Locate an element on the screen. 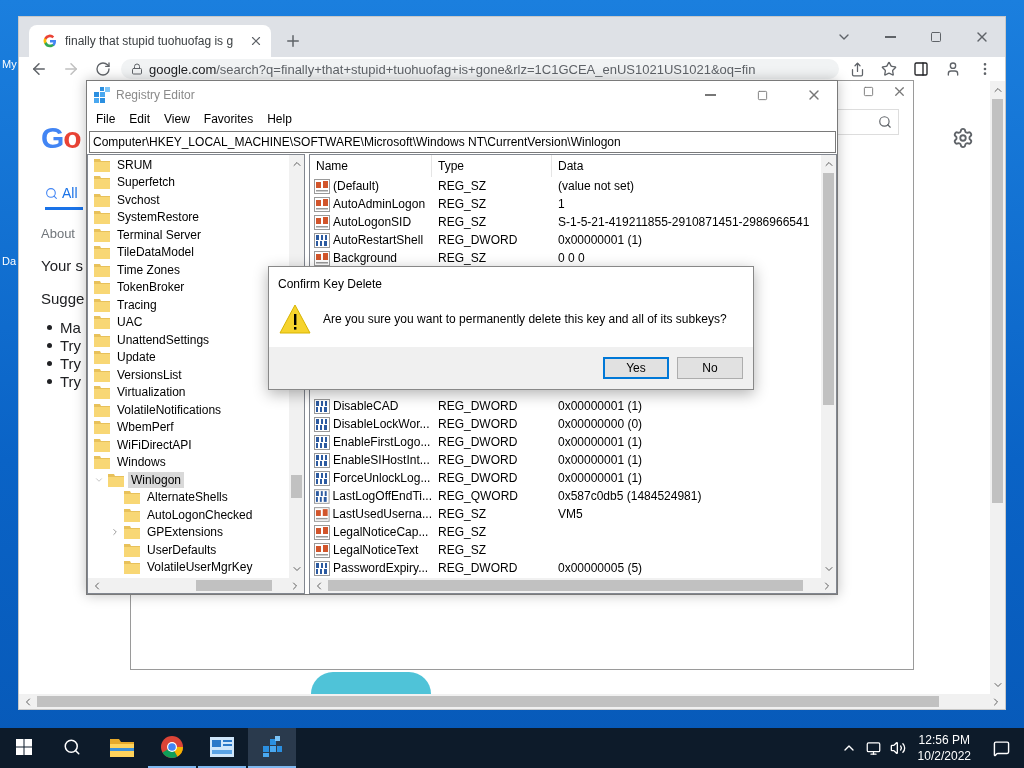 This screenshot has width=1024, height=768. value-name: DisableCAD is located at coordinates (366, 406).